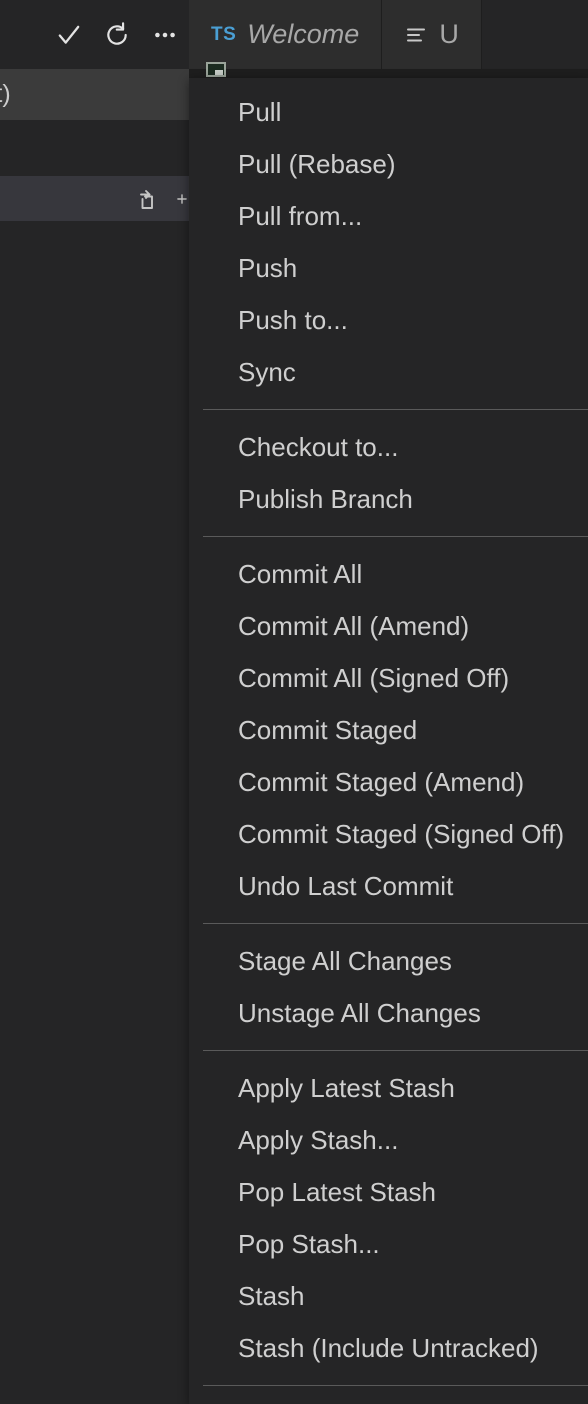 Image resolution: width=588 pixels, height=1404 pixels. I want to click on menu-item-pop-latest-stash: Pop Latest Stash, so click(388, 1192).